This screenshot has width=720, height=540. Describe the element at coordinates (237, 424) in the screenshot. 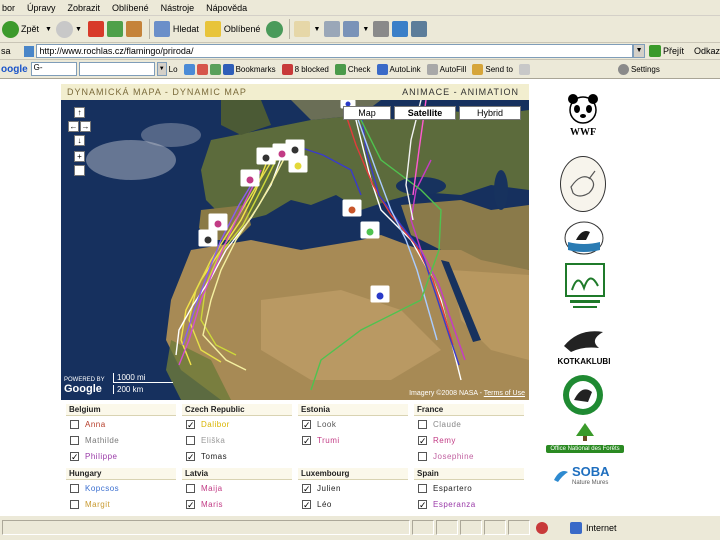

I see `bird-row: Dalibor` at that location.